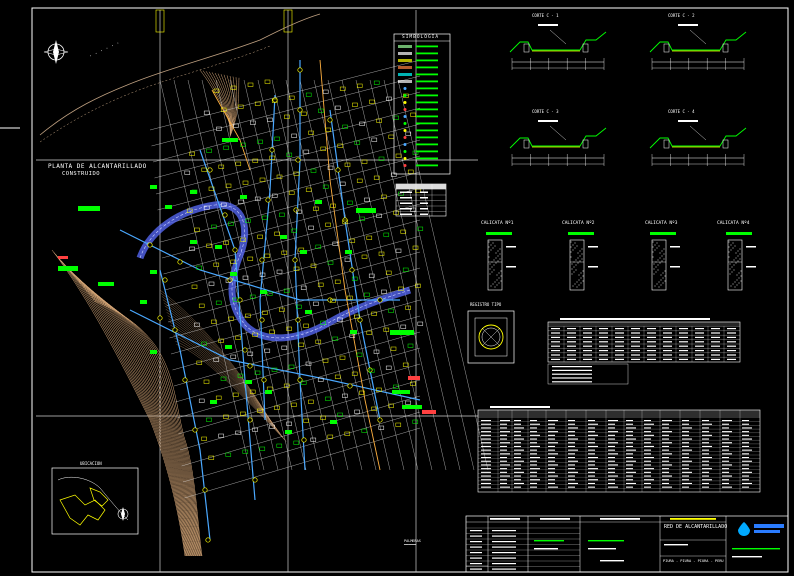  I want to click on title-block-location: PIURA - PIURA - PIURA - PERU, so click(693, 561).